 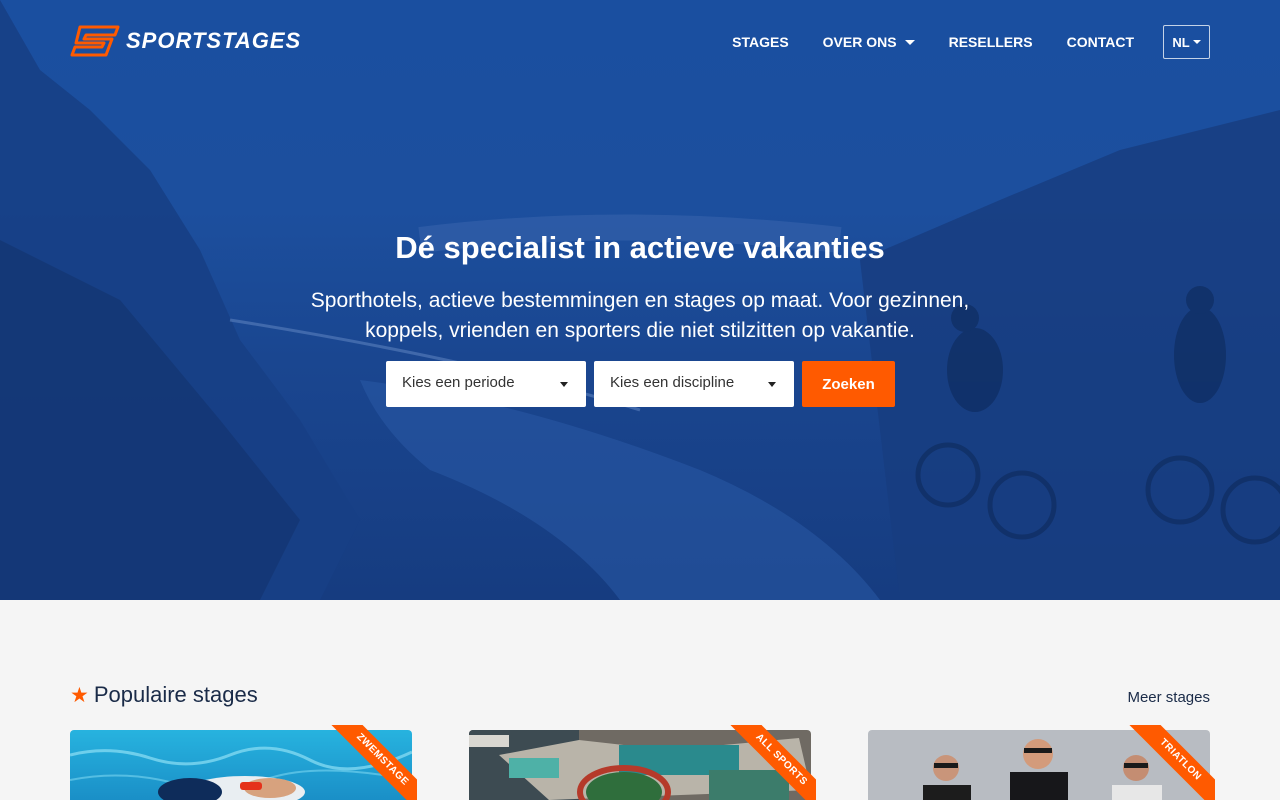 I want to click on more-stages-link: Meer stages, so click(x=1168, y=697).